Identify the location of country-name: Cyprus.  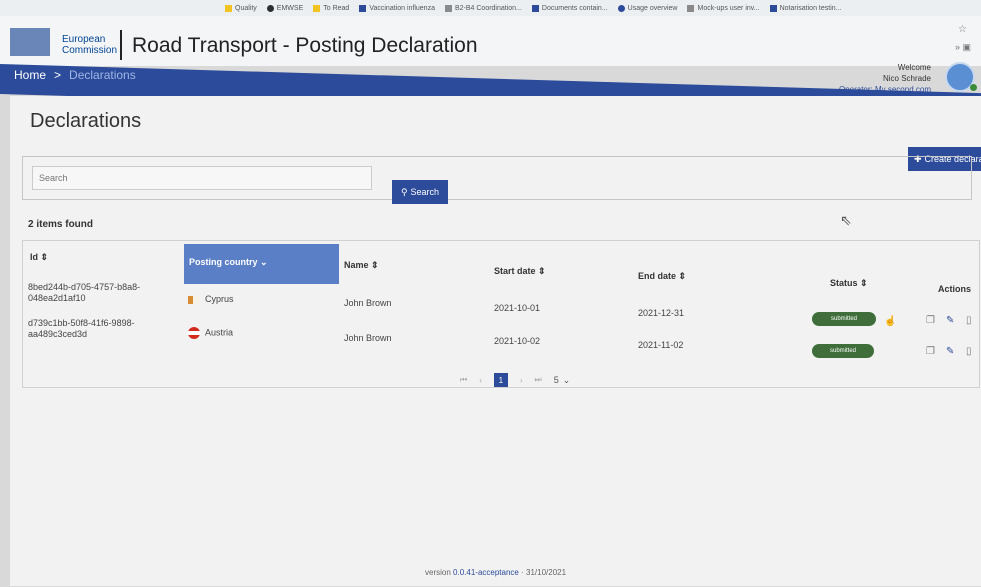
(219, 299).